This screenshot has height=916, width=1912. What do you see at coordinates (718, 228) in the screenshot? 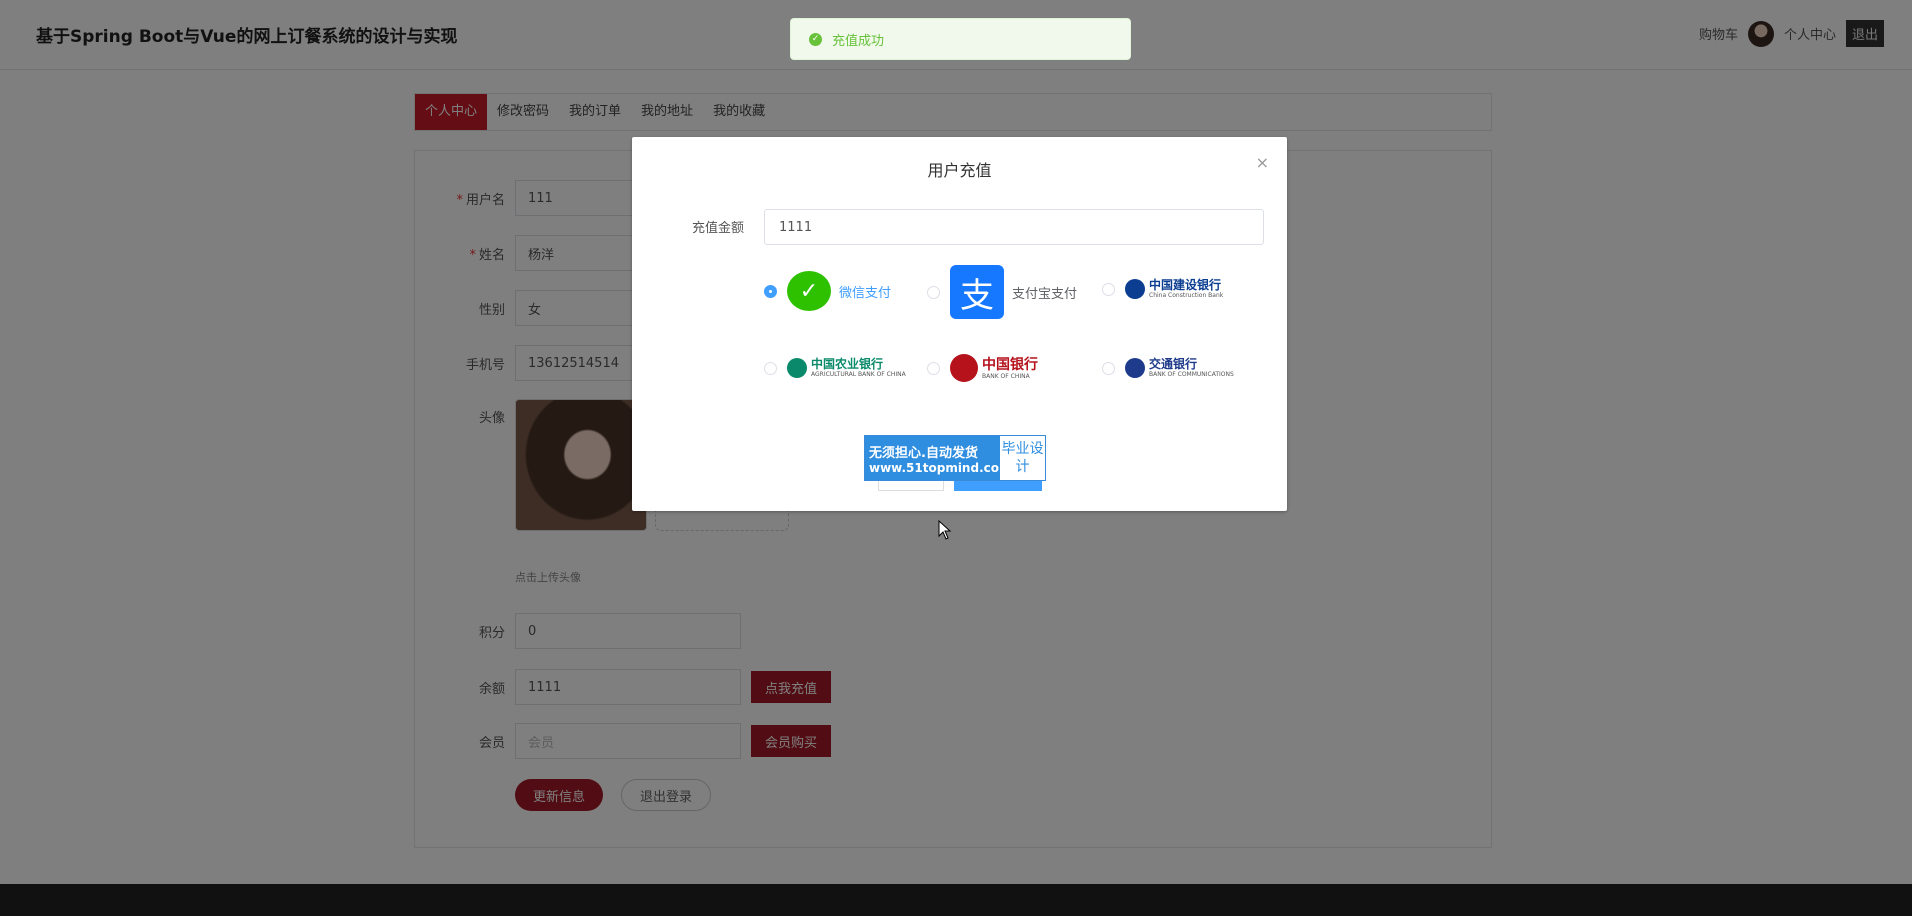
I see `amount-label: 充值金额` at bounding box center [718, 228].